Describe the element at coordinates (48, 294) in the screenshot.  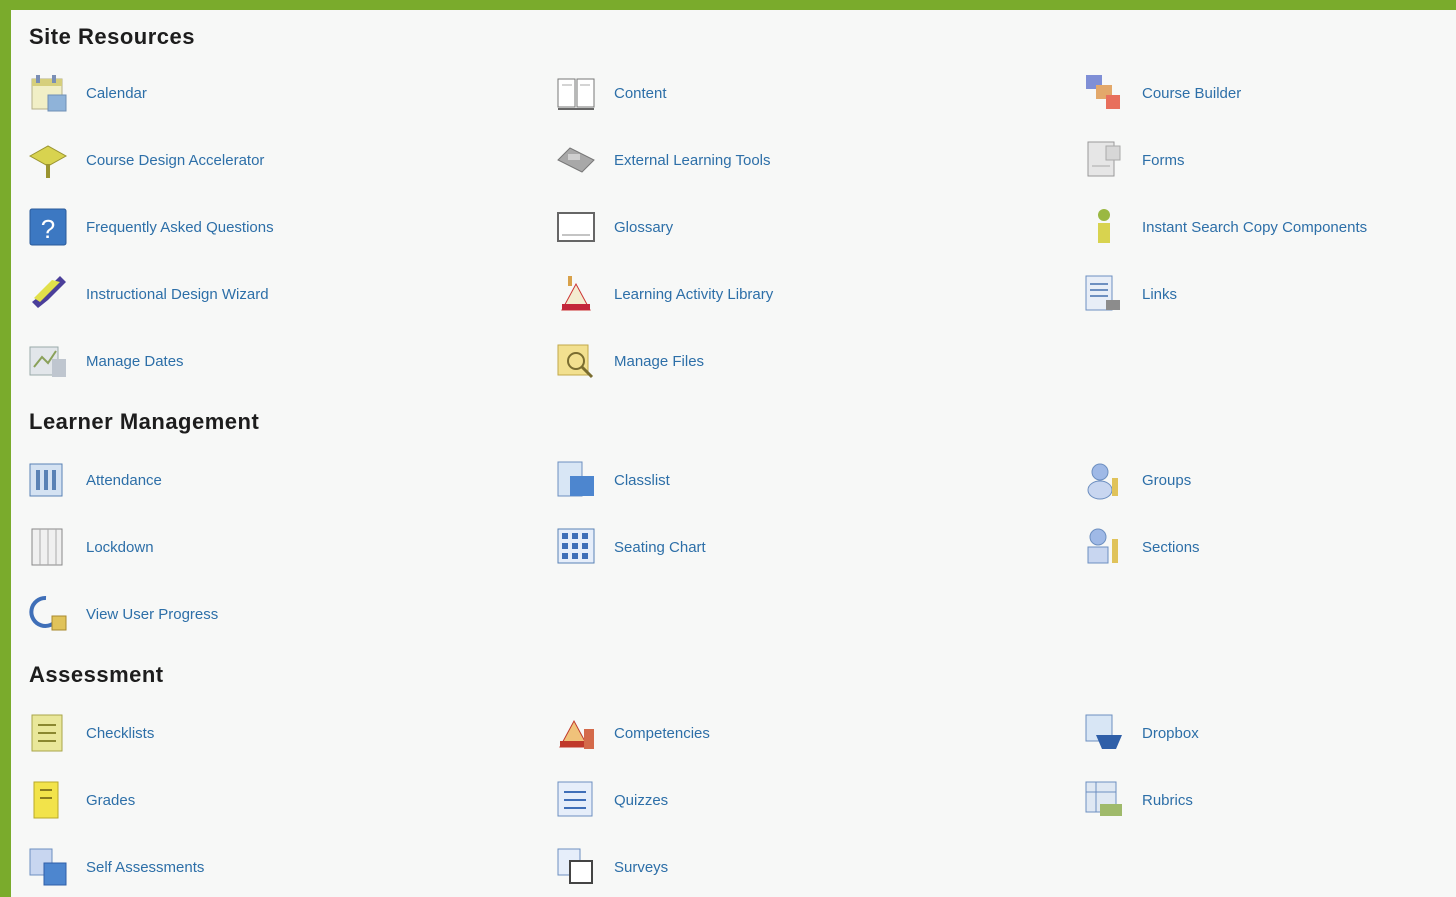
I see `design-wizard-icon` at that location.